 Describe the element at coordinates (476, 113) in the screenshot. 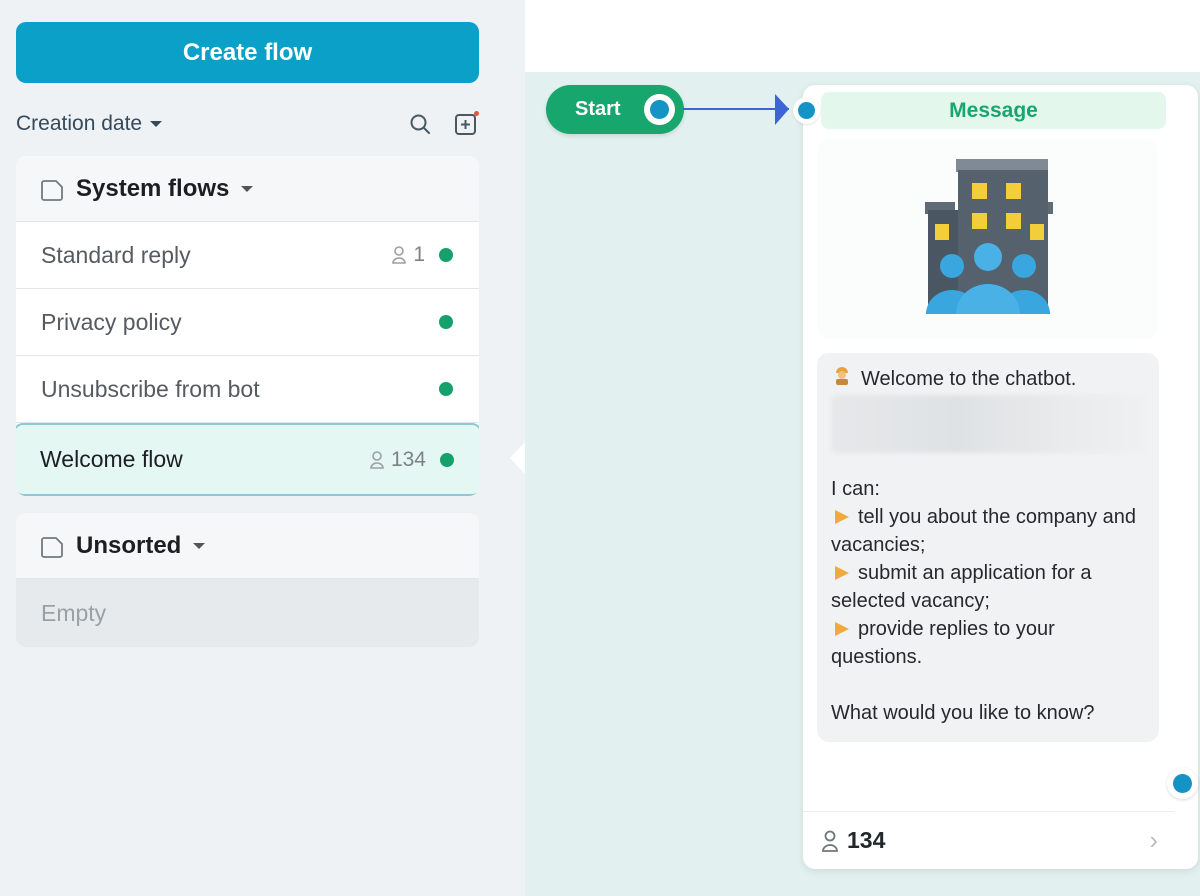

I see `notification-dot` at that location.